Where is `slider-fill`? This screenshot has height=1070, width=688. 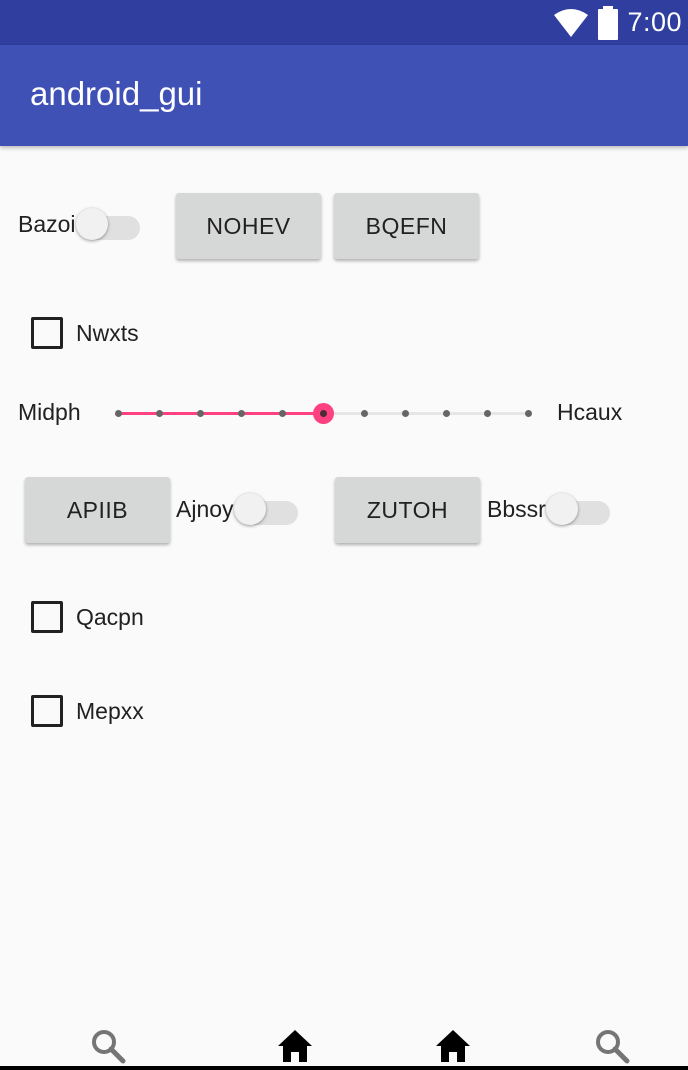 slider-fill is located at coordinates (220, 413).